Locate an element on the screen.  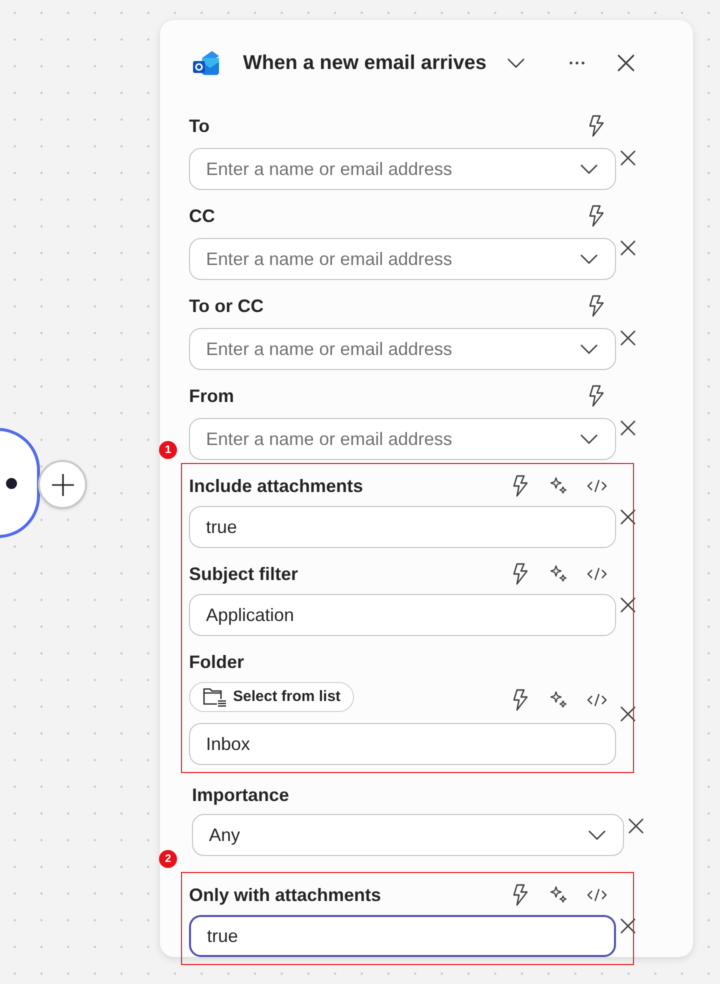
more-icon is located at coordinates (577, 63).